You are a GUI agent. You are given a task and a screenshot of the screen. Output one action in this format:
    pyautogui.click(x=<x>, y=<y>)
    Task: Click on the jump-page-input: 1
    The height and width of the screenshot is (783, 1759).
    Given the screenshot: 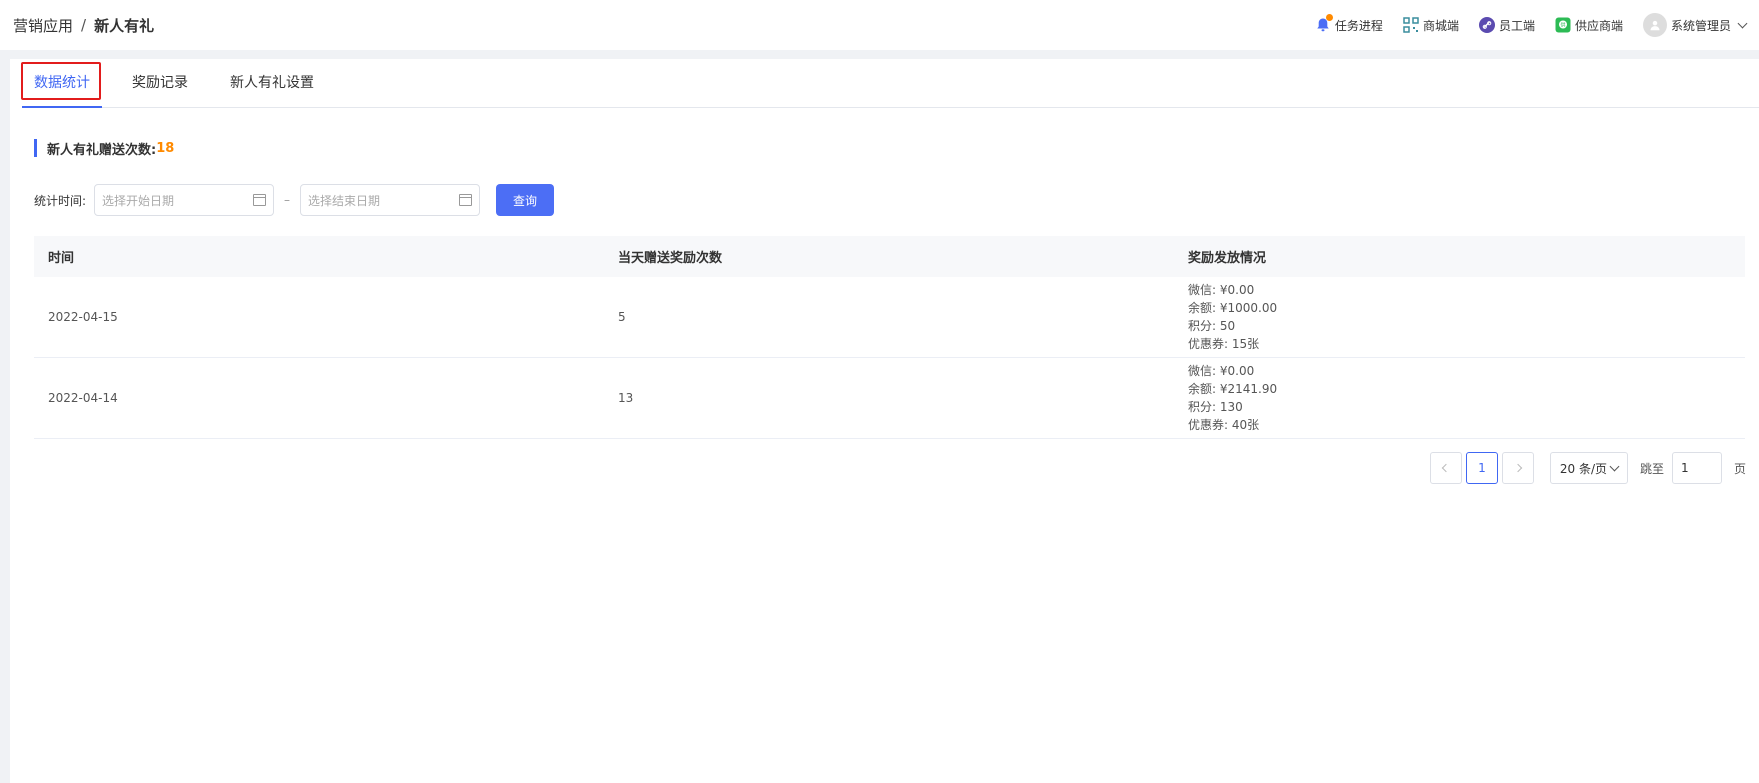 What is the action you would take?
    pyautogui.click(x=1696, y=468)
    